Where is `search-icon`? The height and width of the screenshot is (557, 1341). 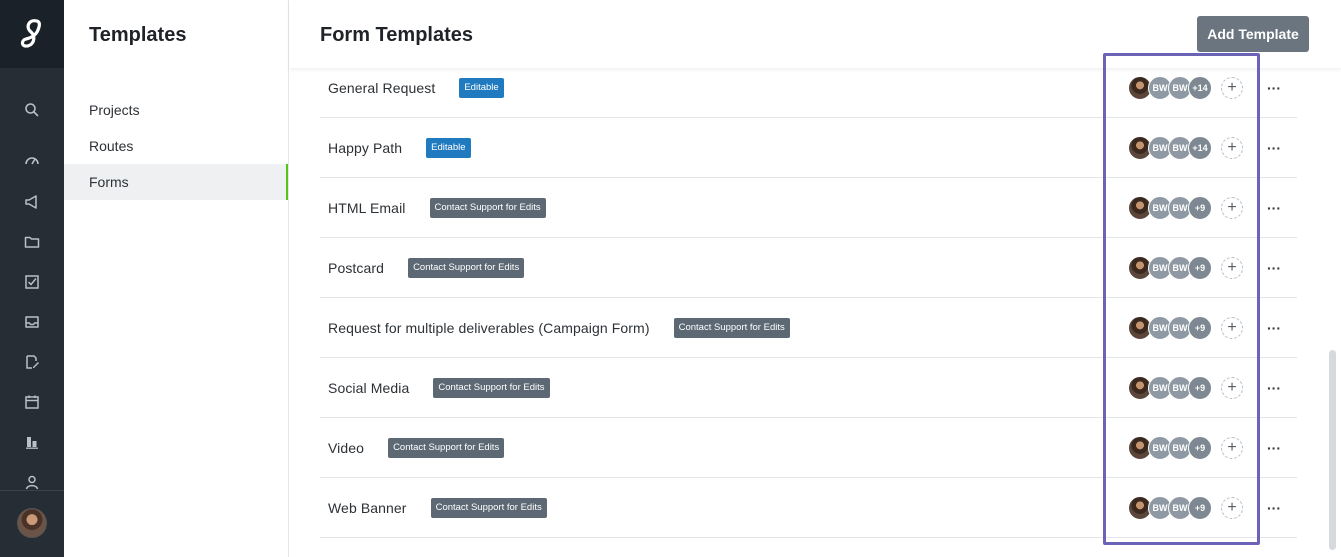 search-icon is located at coordinates (32, 110).